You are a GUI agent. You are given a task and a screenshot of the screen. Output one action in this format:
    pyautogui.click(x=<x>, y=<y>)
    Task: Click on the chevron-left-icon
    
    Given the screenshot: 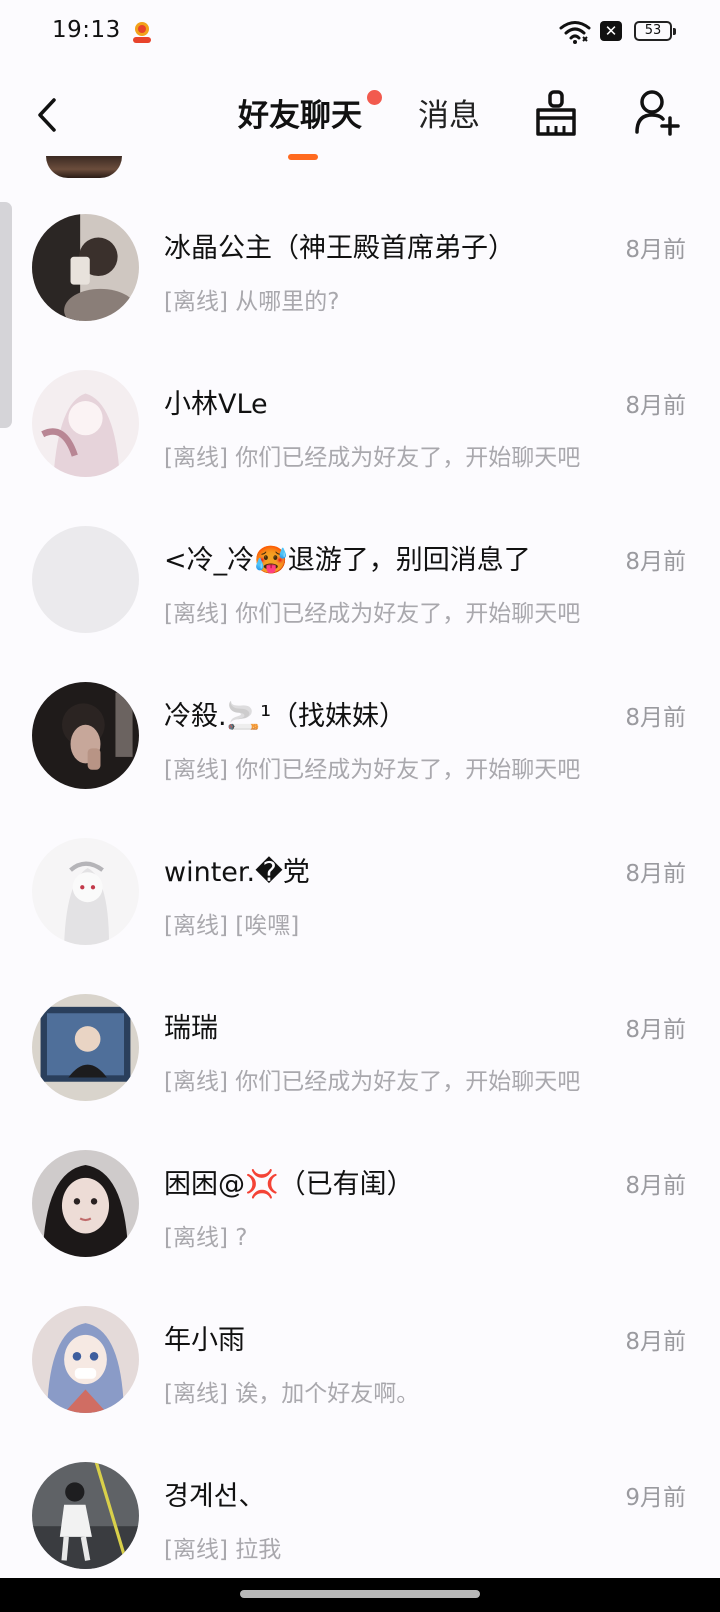 What is the action you would take?
    pyautogui.click(x=47, y=115)
    